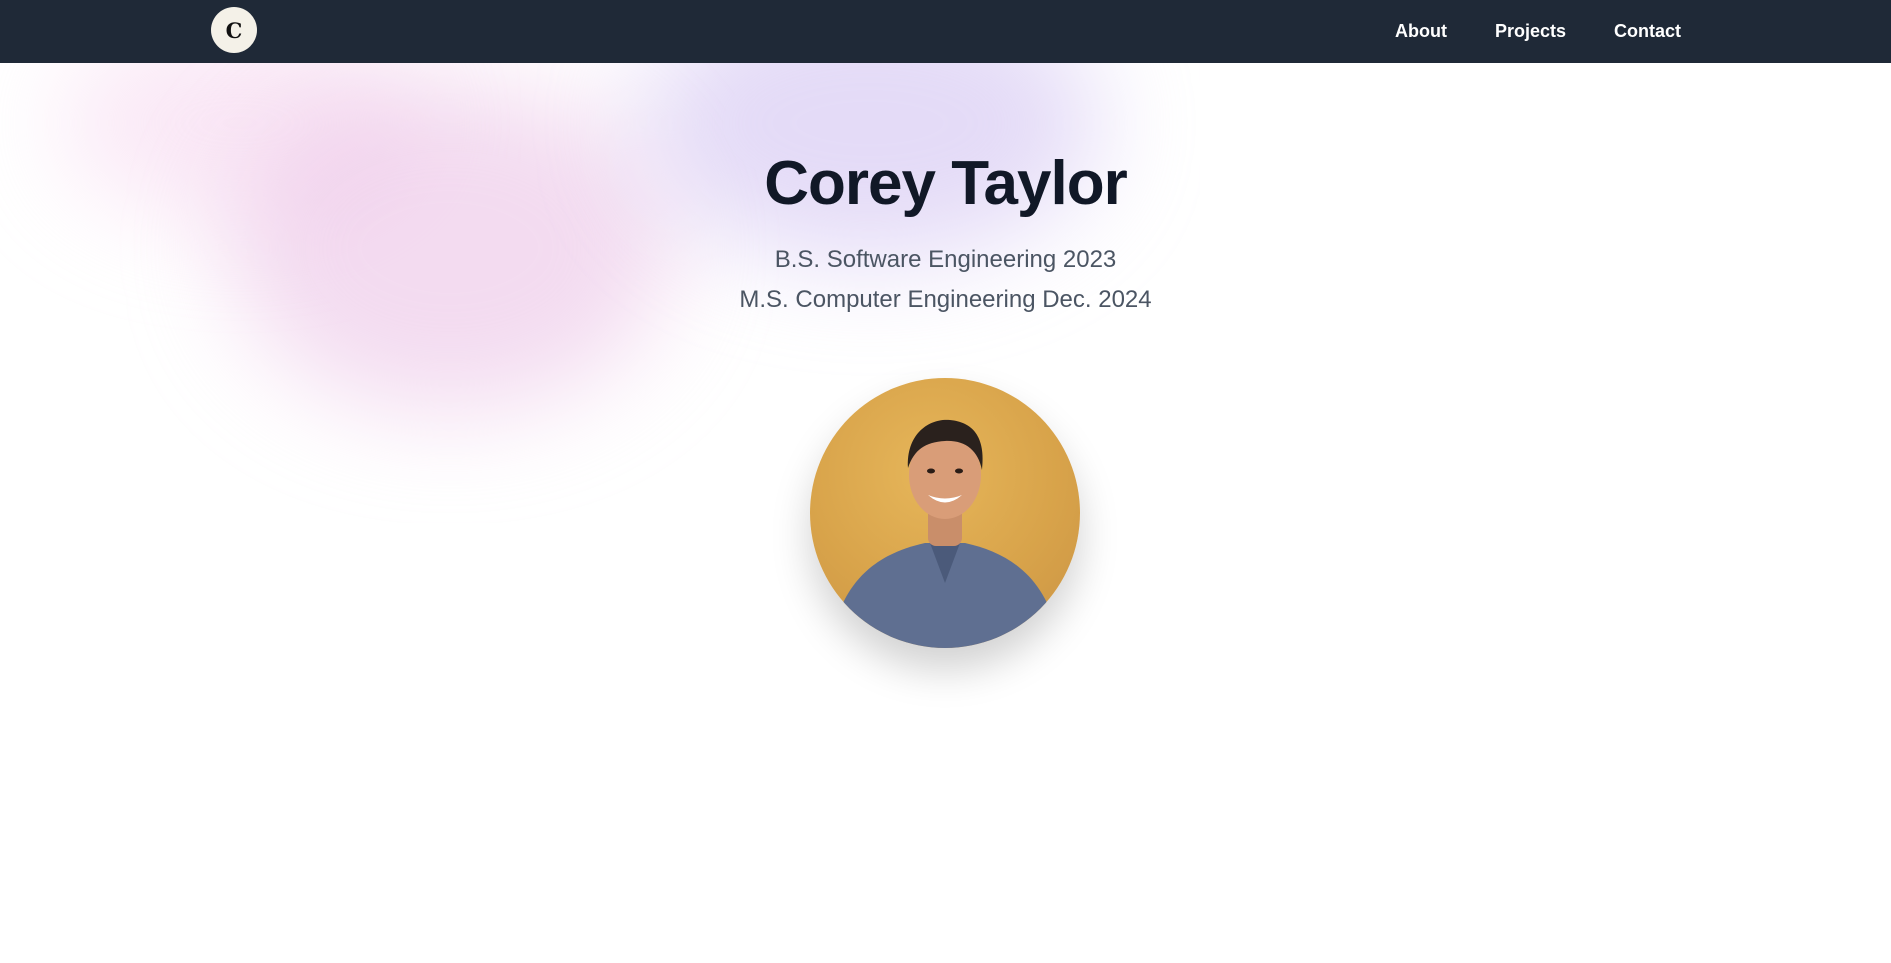 The width and height of the screenshot is (1891, 963). What do you see at coordinates (945, 183) in the screenshot?
I see `hero-name: Corey Taylor` at bounding box center [945, 183].